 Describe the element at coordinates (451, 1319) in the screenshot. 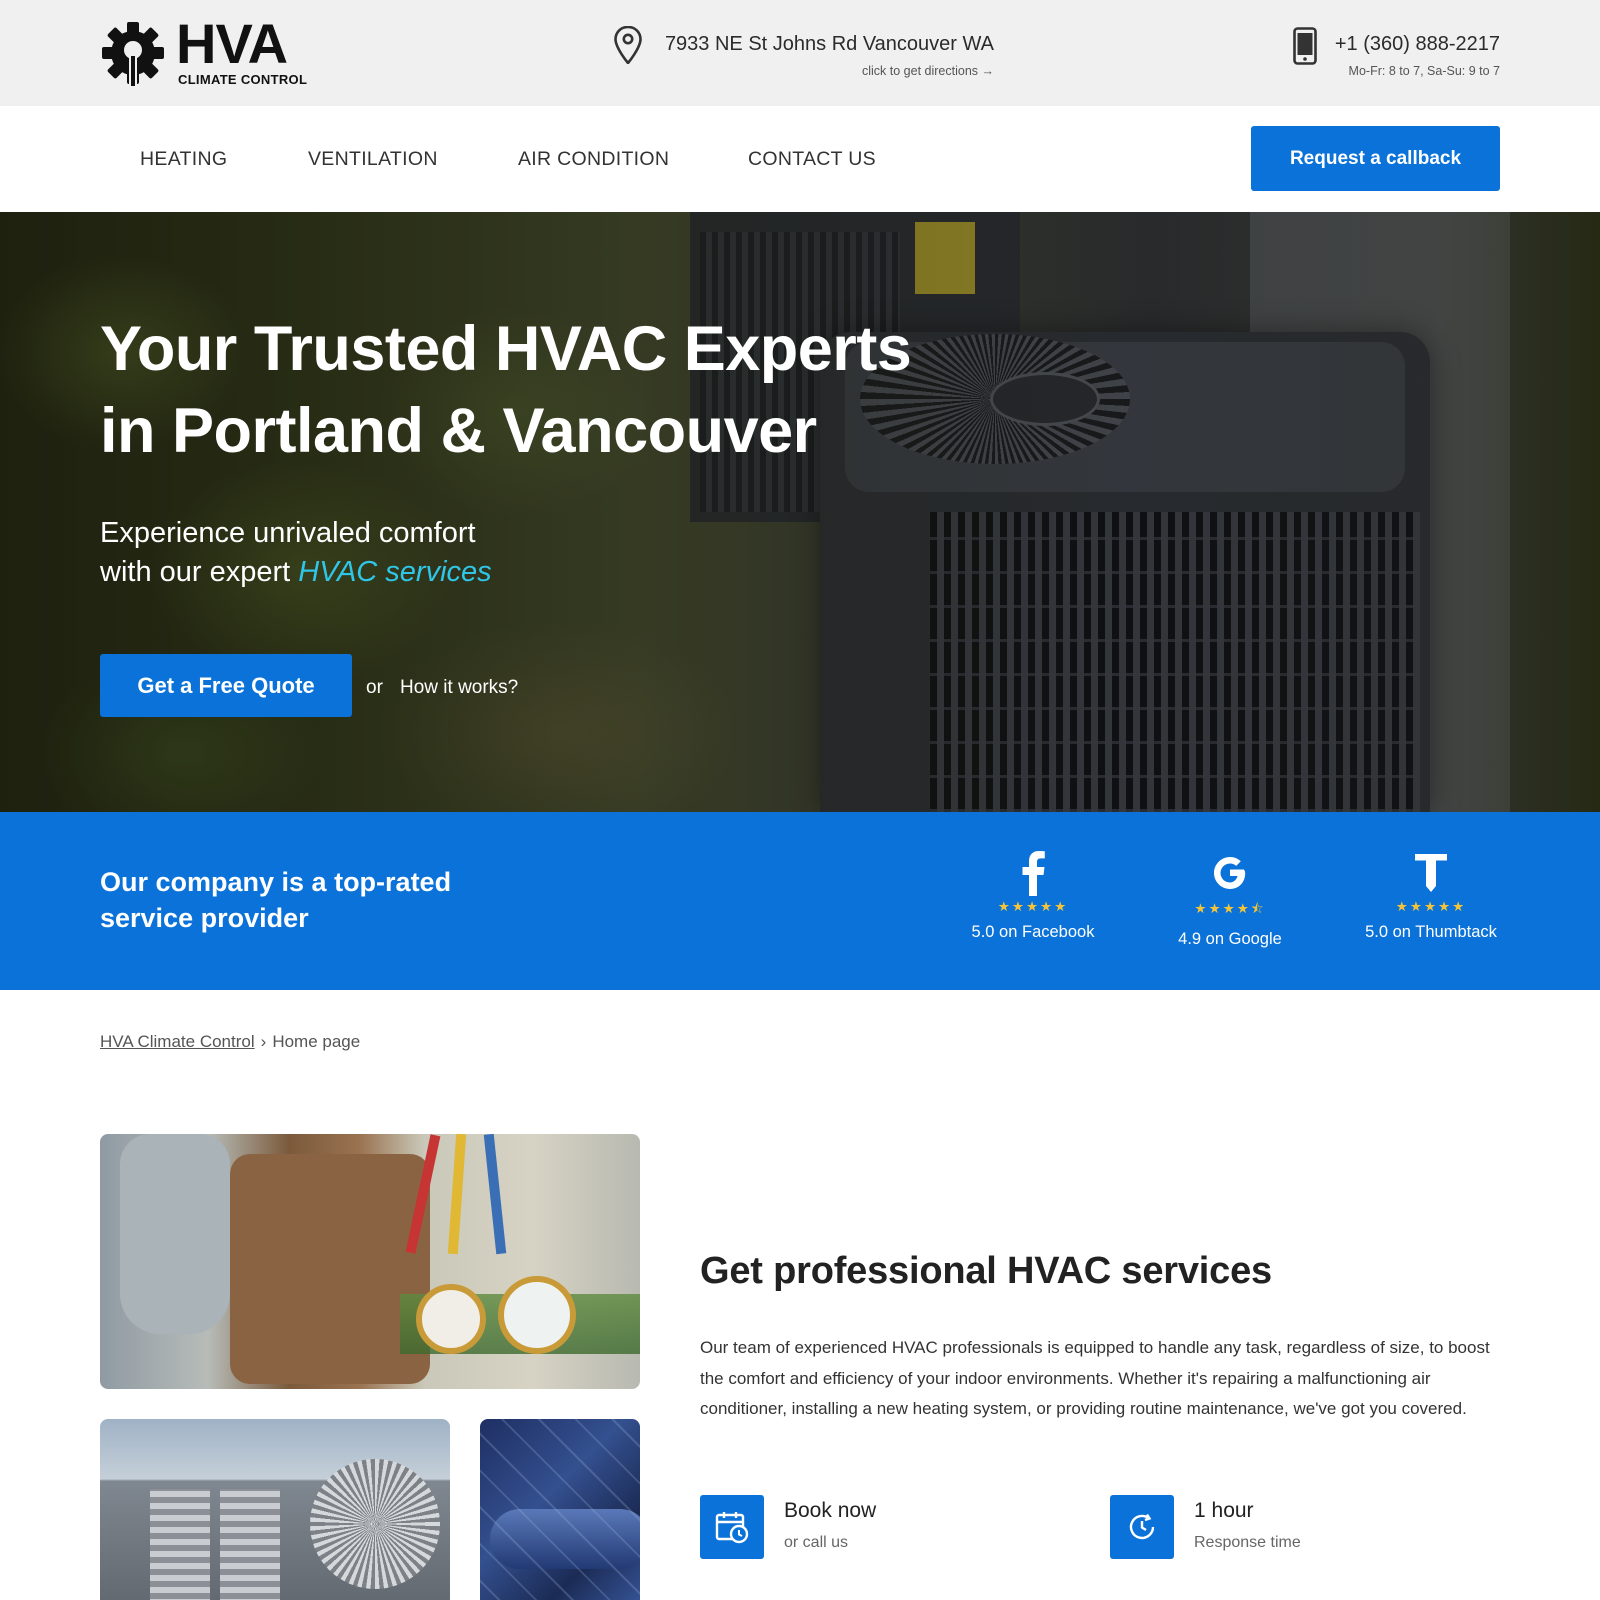

I see `image-gauge-red` at that location.